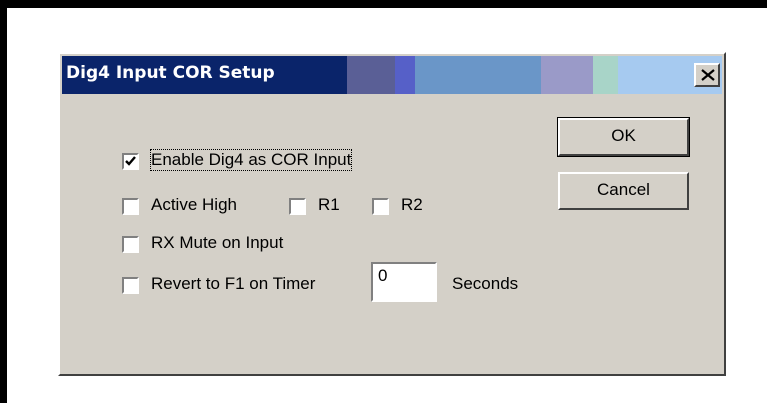  Describe the element at coordinates (383, 4) in the screenshot. I see `window-frame-top` at that location.